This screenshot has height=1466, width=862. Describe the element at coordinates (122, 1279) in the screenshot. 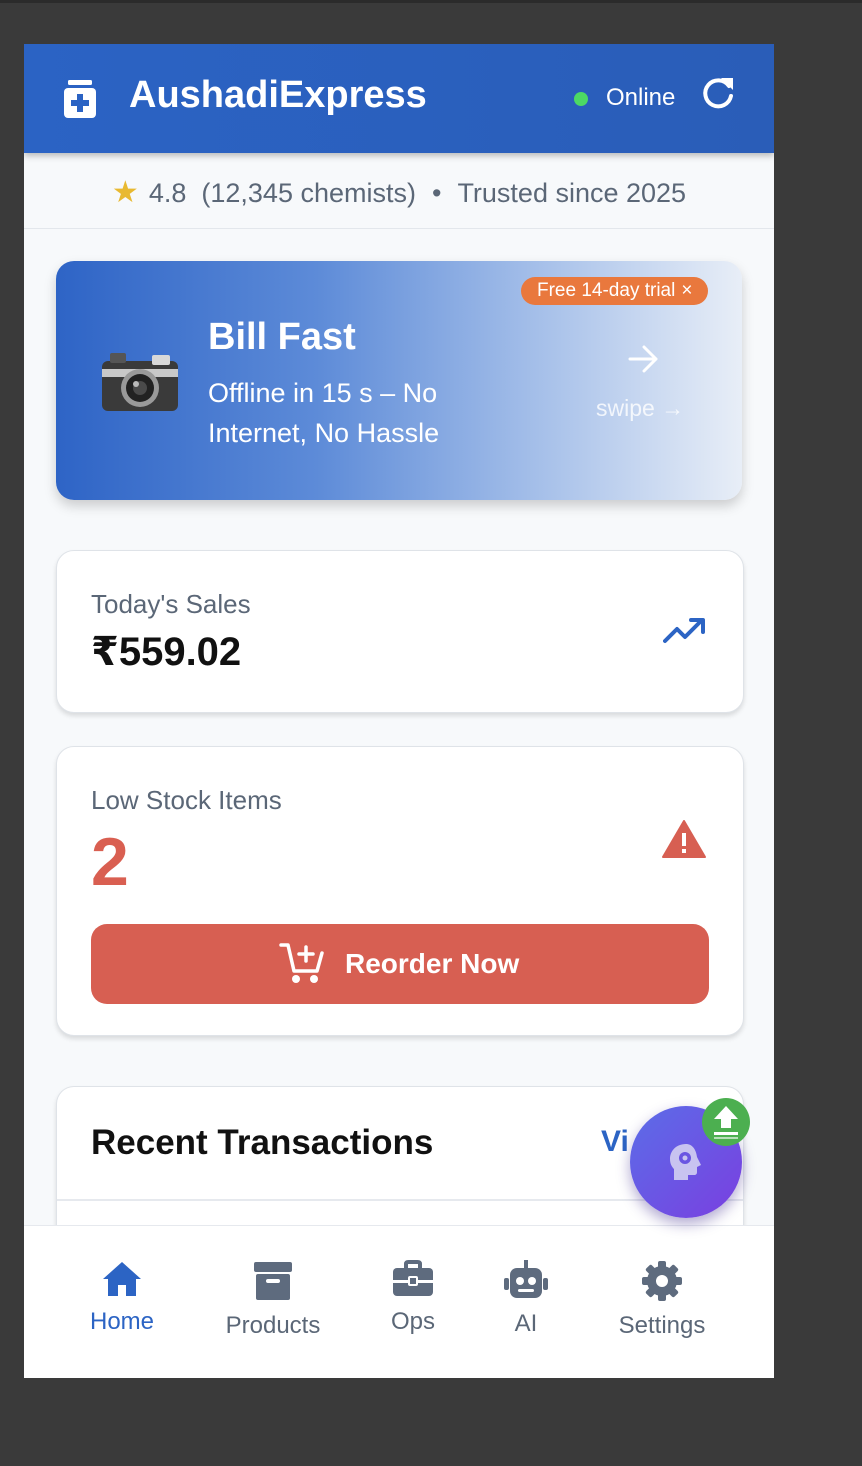

I see `home-icon` at that location.